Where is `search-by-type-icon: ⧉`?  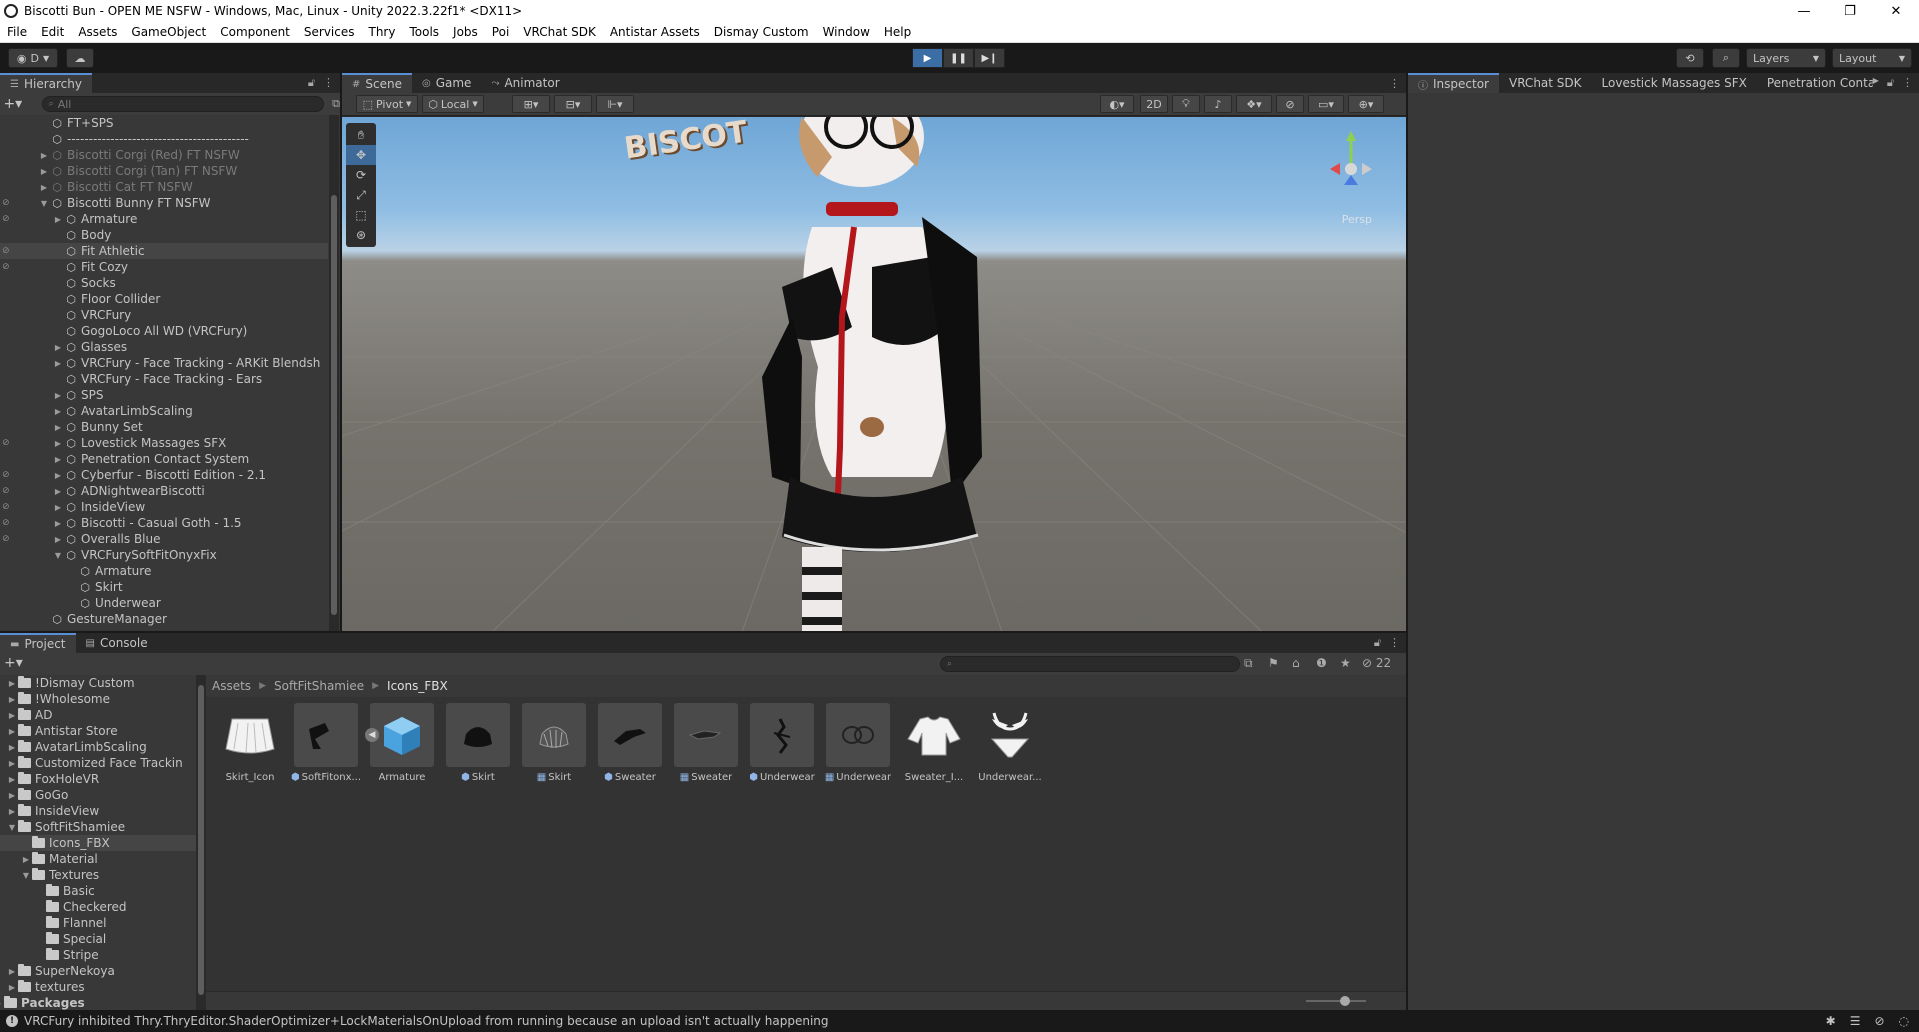
search-by-type-icon: ⧉ is located at coordinates (1248, 663).